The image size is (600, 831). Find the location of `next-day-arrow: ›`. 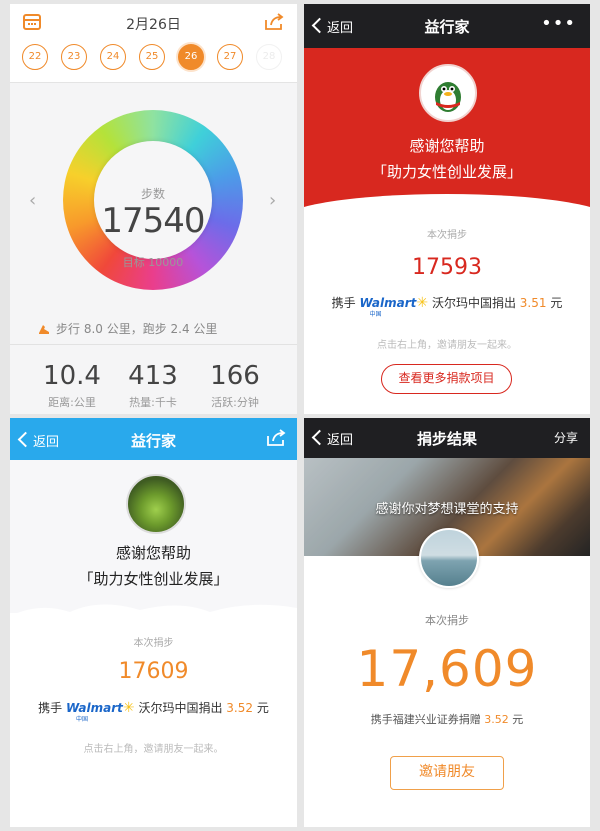

next-day-arrow: › is located at coordinates (272, 200).